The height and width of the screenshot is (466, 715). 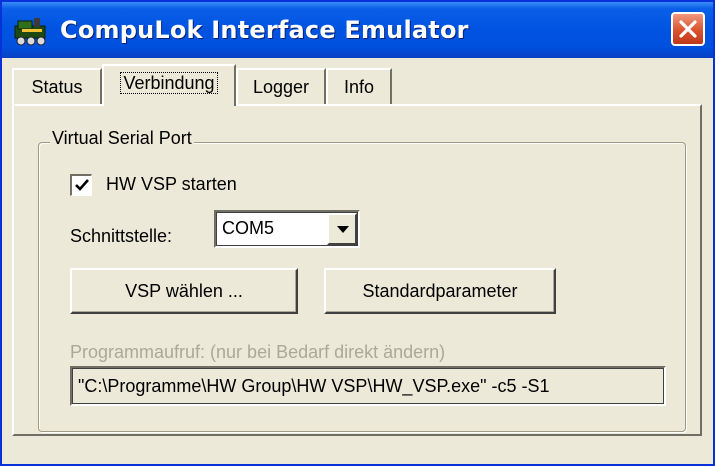 What do you see at coordinates (31, 31) in the screenshot?
I see `app-icon` at bounding box center [31, 31].